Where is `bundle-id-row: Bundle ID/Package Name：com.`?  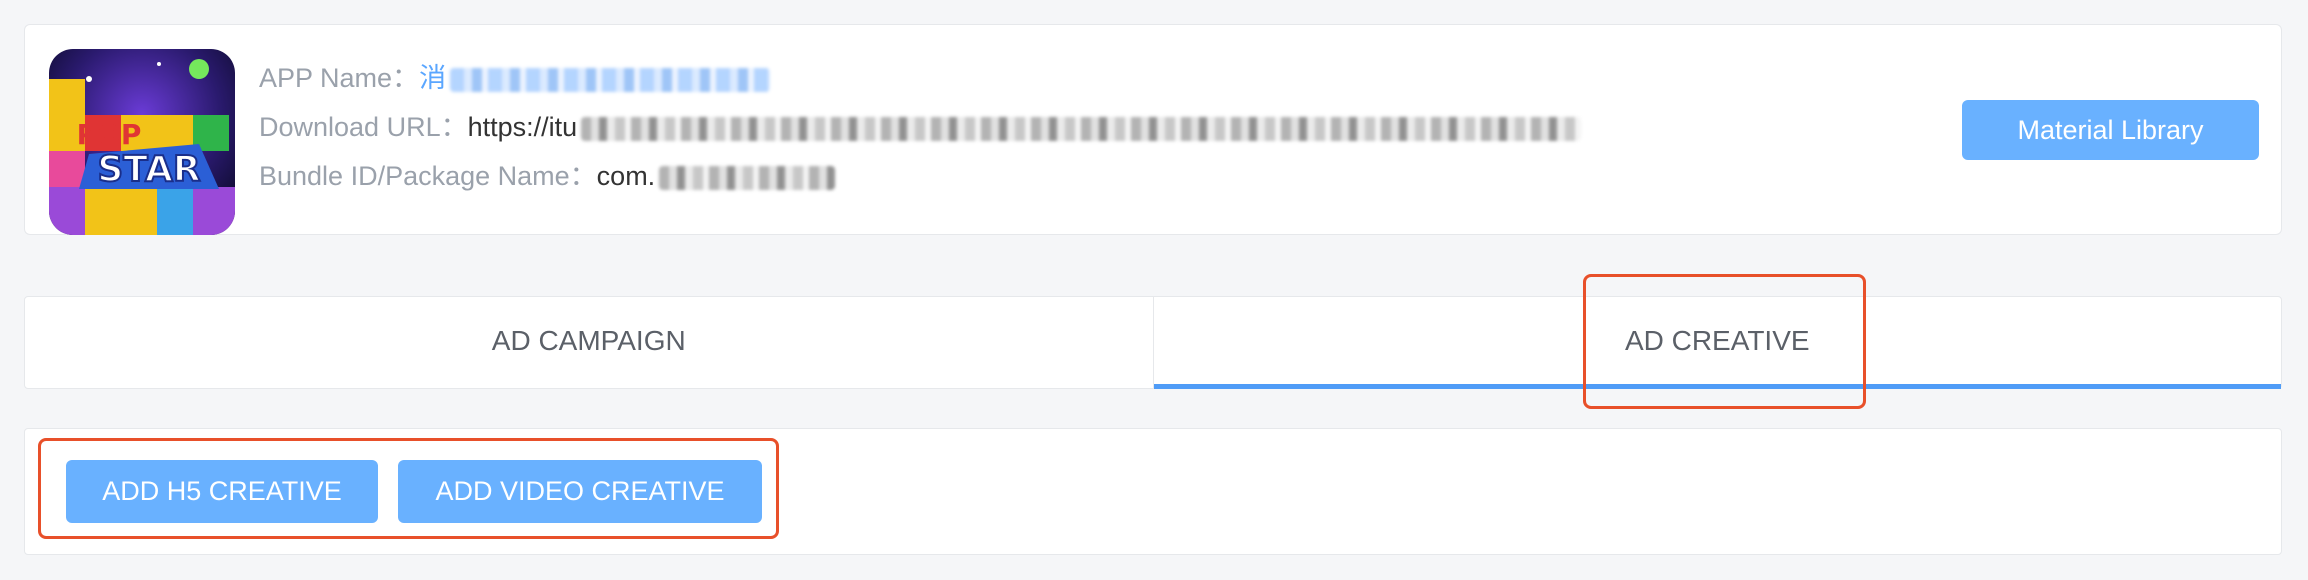
bundle-id-row: Bundle ID/Package Name：com. is located at coordinates (547, 176).